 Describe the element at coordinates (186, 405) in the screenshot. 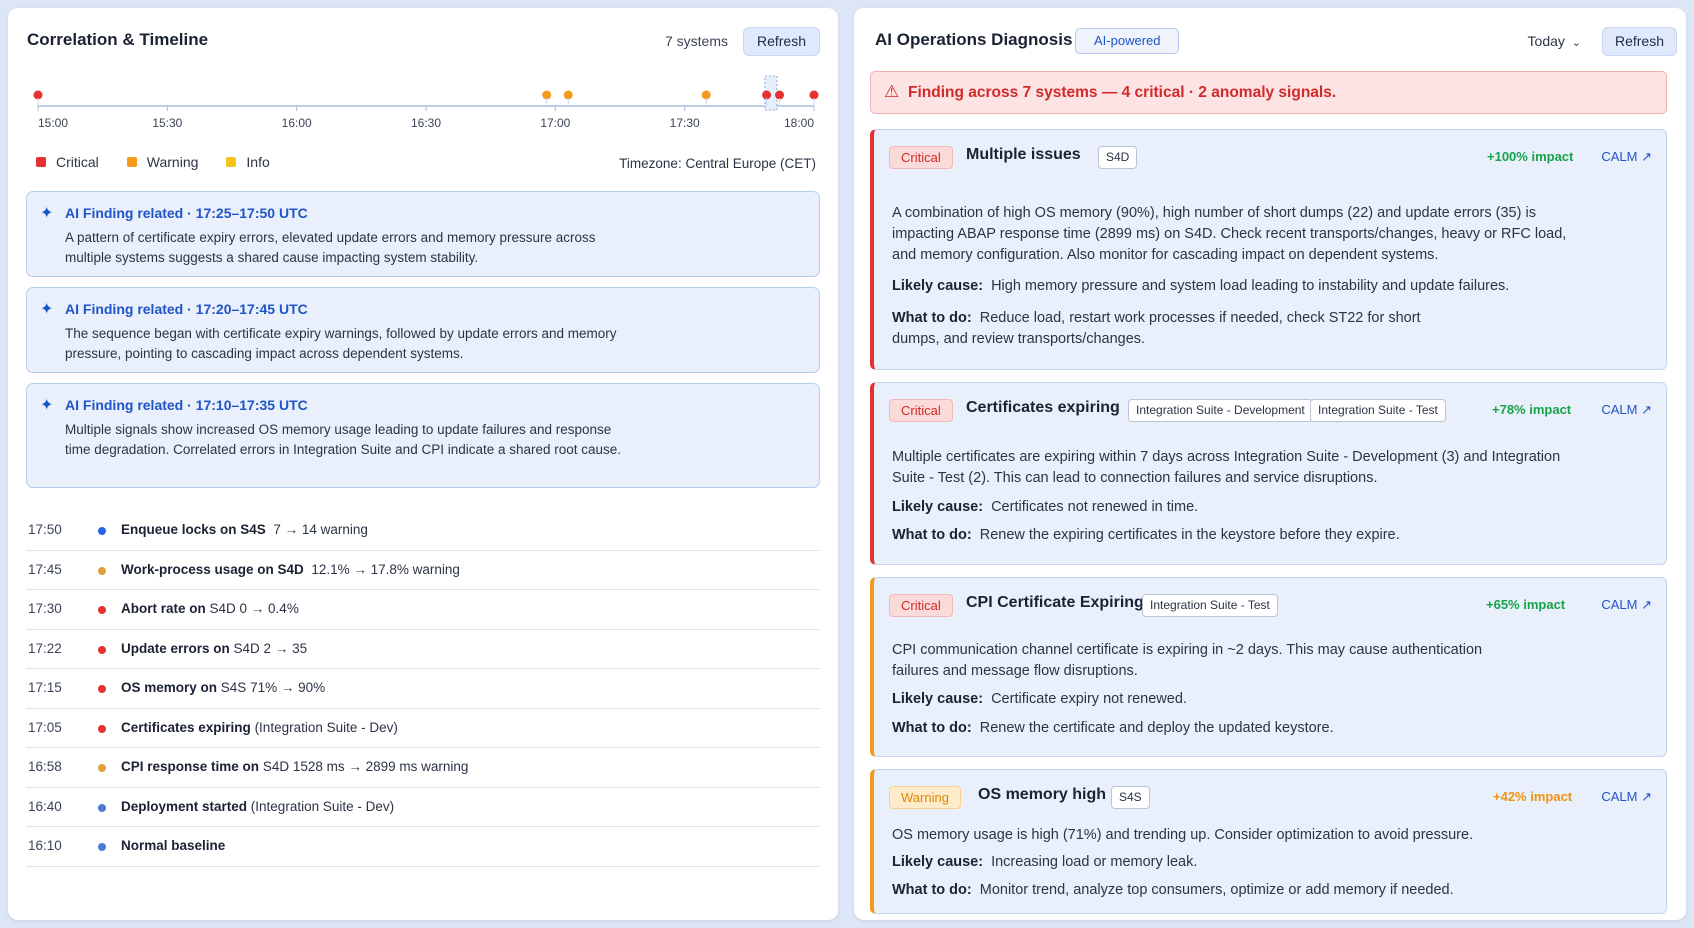

I see `finding-heading: AI Finding related · 17:10–17:35 UTC` at that location.